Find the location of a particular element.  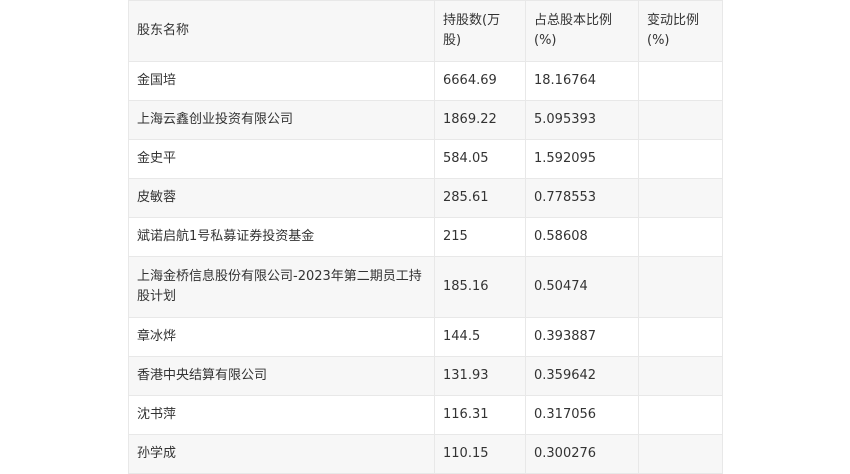

cell-shares: 110.15 is located at coordinates (480, 454).